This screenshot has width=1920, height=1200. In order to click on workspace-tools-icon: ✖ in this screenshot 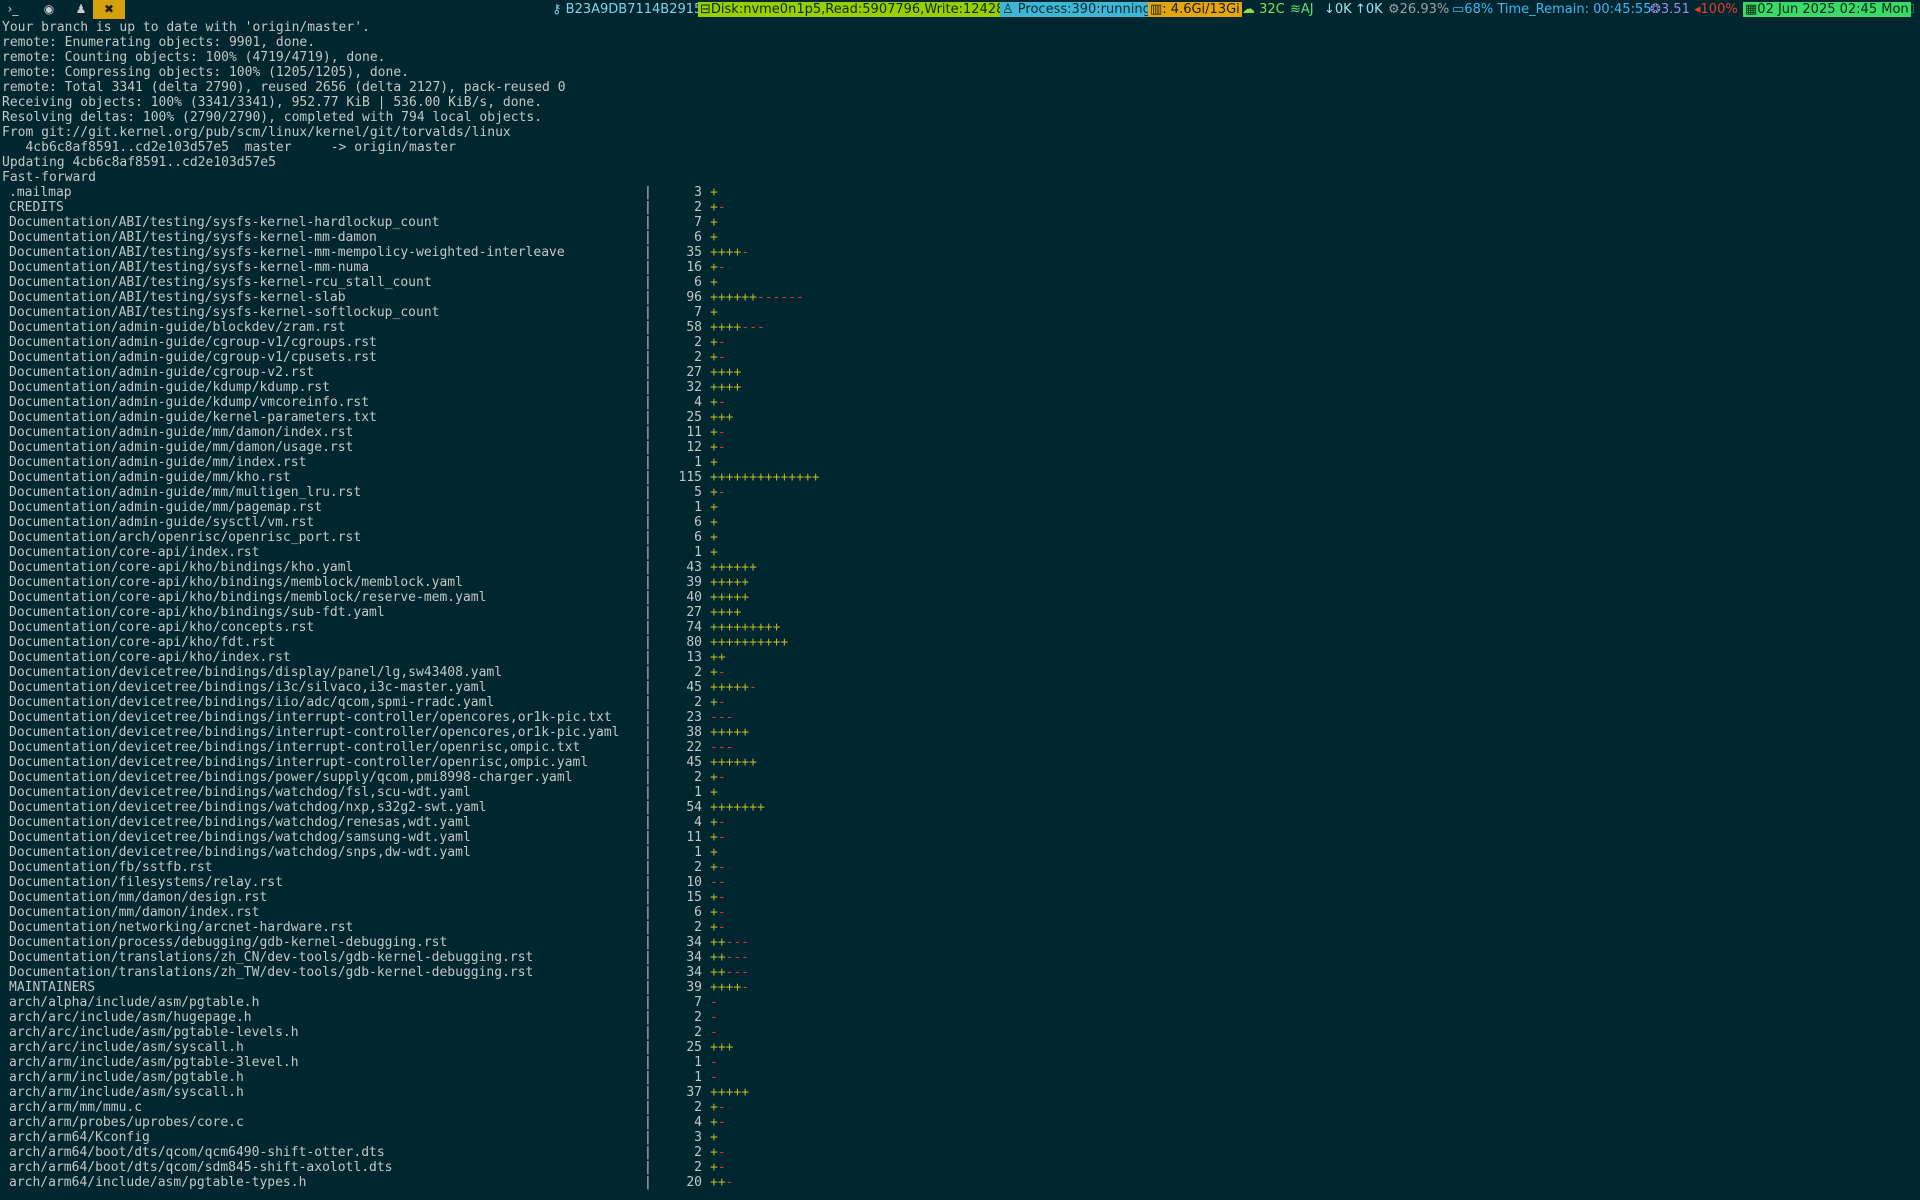, I will do `click(109, 9)`.